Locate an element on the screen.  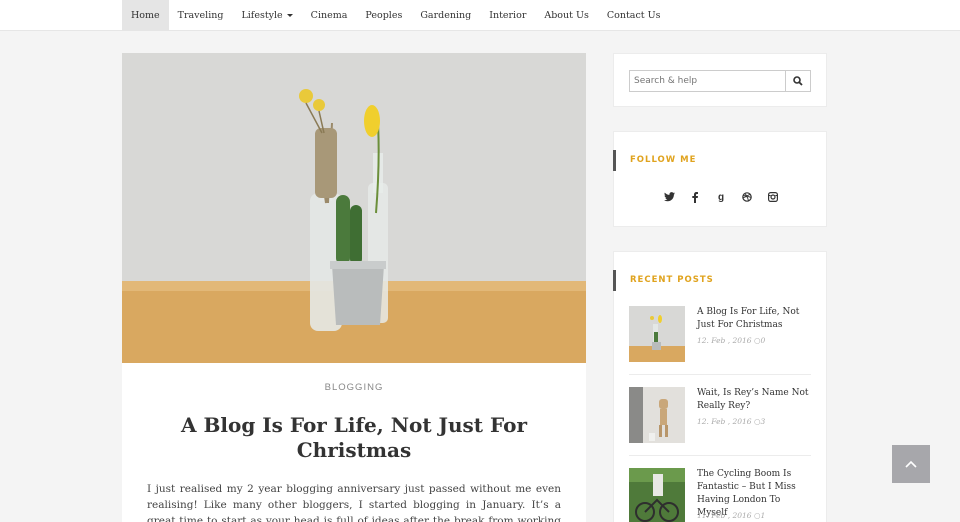
search-form is located at coordinates (720, 81).